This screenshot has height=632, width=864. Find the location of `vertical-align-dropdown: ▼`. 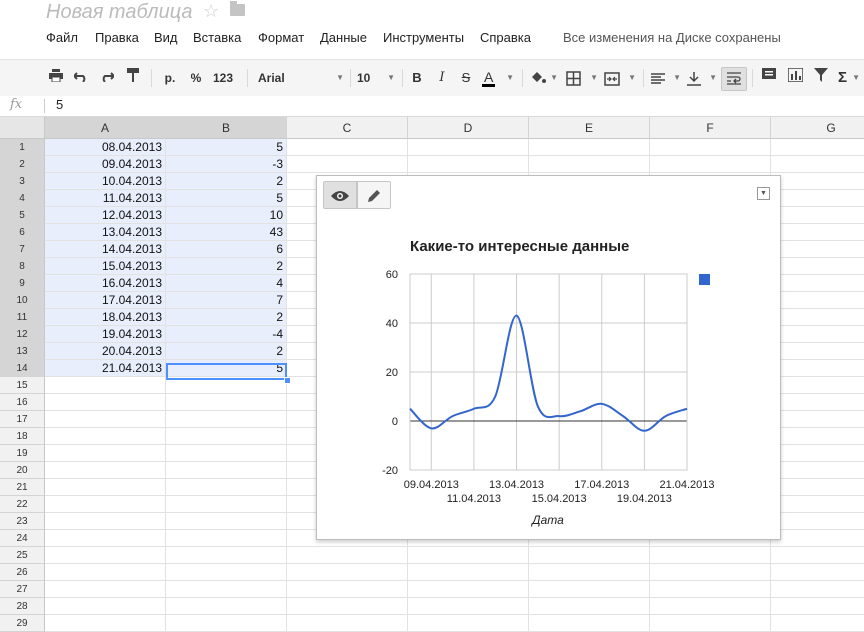

vertical-align-dropdown: ▼ is located at coordinates (702, 78).